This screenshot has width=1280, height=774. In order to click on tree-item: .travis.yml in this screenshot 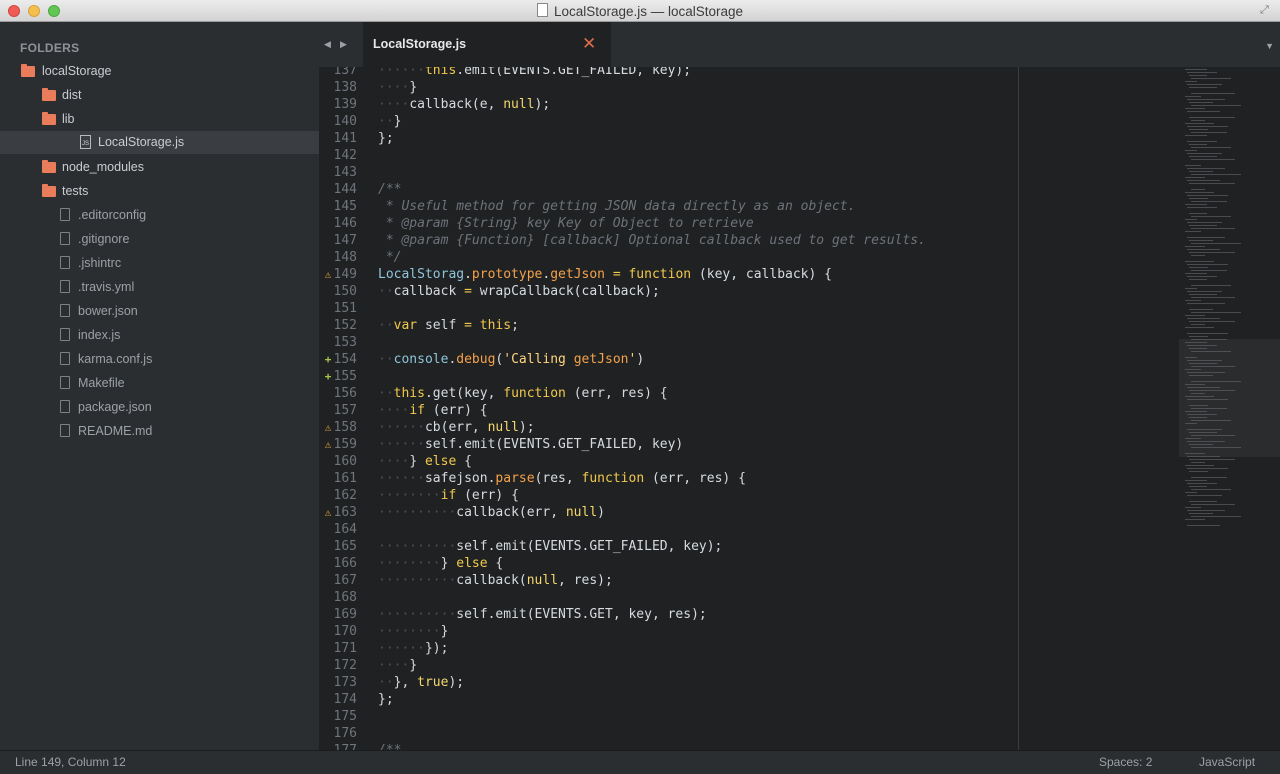, I will do `click(159, 287)`.